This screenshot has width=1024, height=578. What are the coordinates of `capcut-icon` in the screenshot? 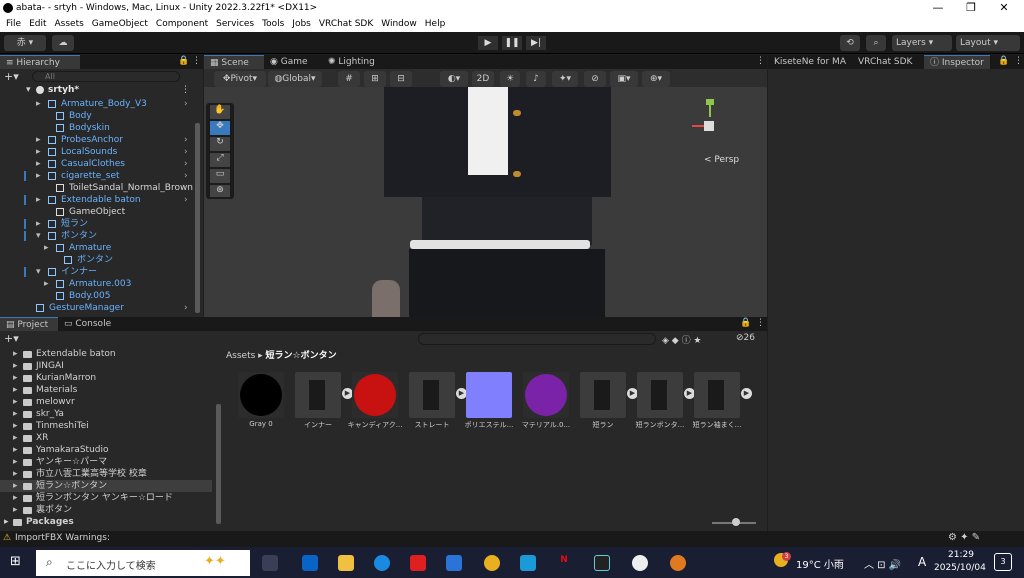 It's located at (602, 563).